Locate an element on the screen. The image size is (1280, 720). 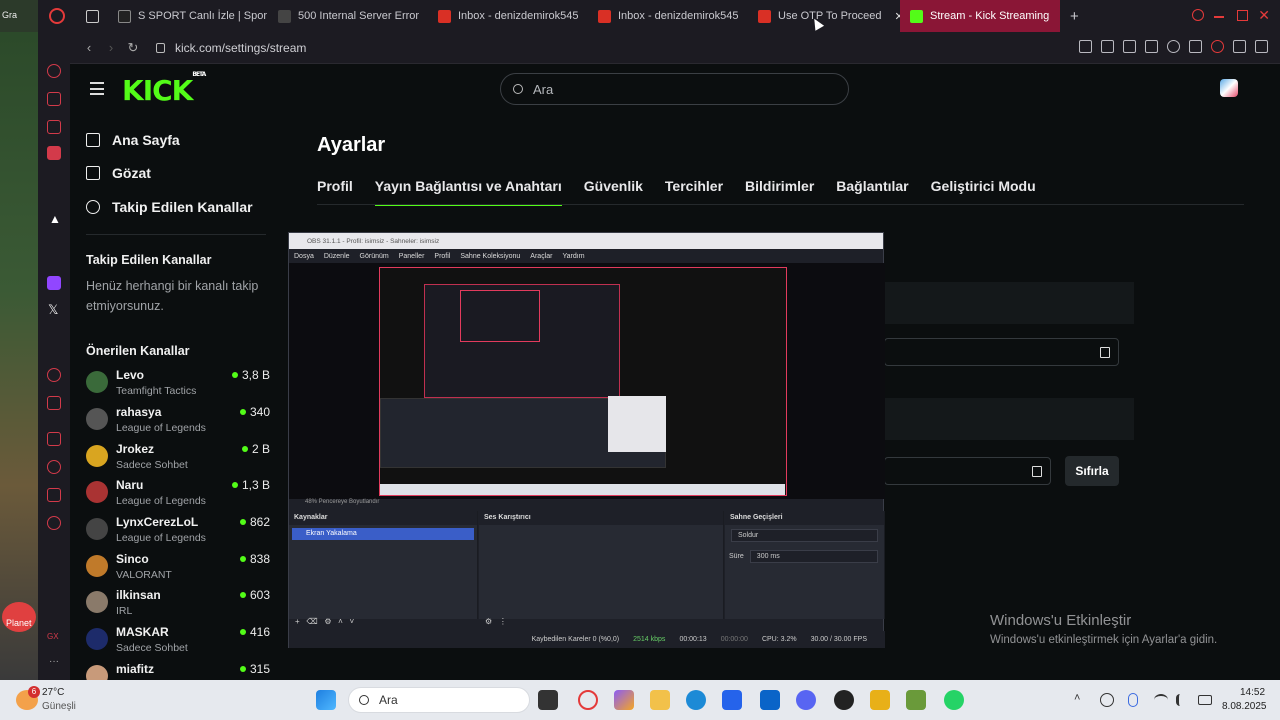
rockstar-icon is located at coordinates (880, 700).